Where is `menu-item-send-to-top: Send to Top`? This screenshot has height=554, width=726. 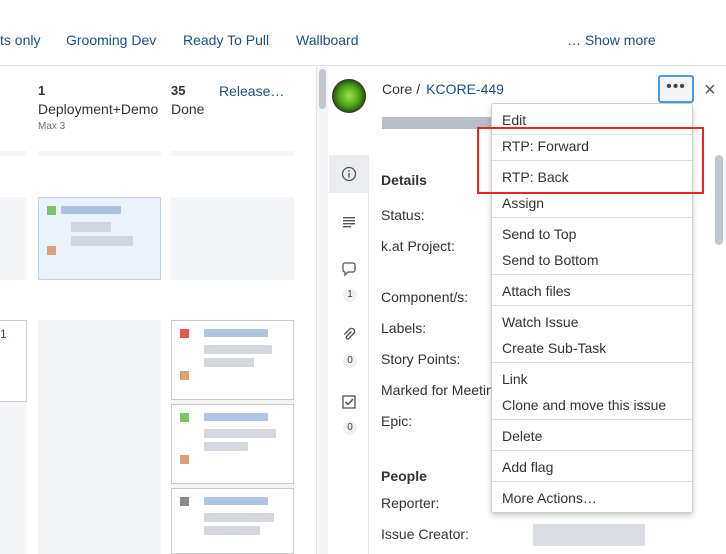
menu-item-send-to-top: Send to Top is located at coordinates (539, 234).